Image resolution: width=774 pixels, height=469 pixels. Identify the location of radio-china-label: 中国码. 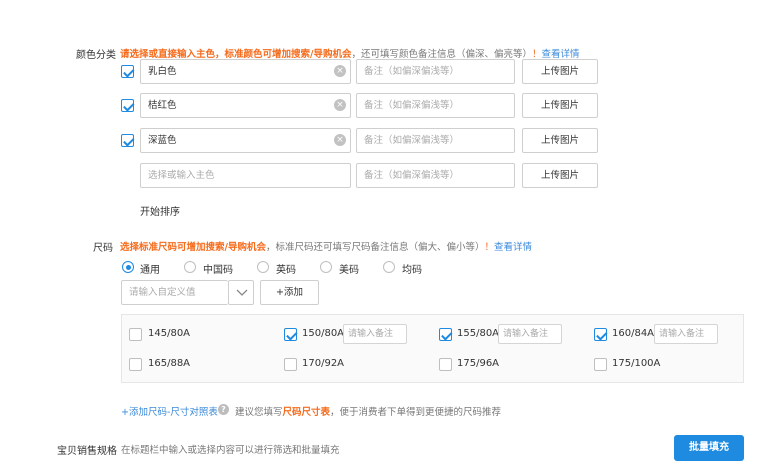
(218, 270).